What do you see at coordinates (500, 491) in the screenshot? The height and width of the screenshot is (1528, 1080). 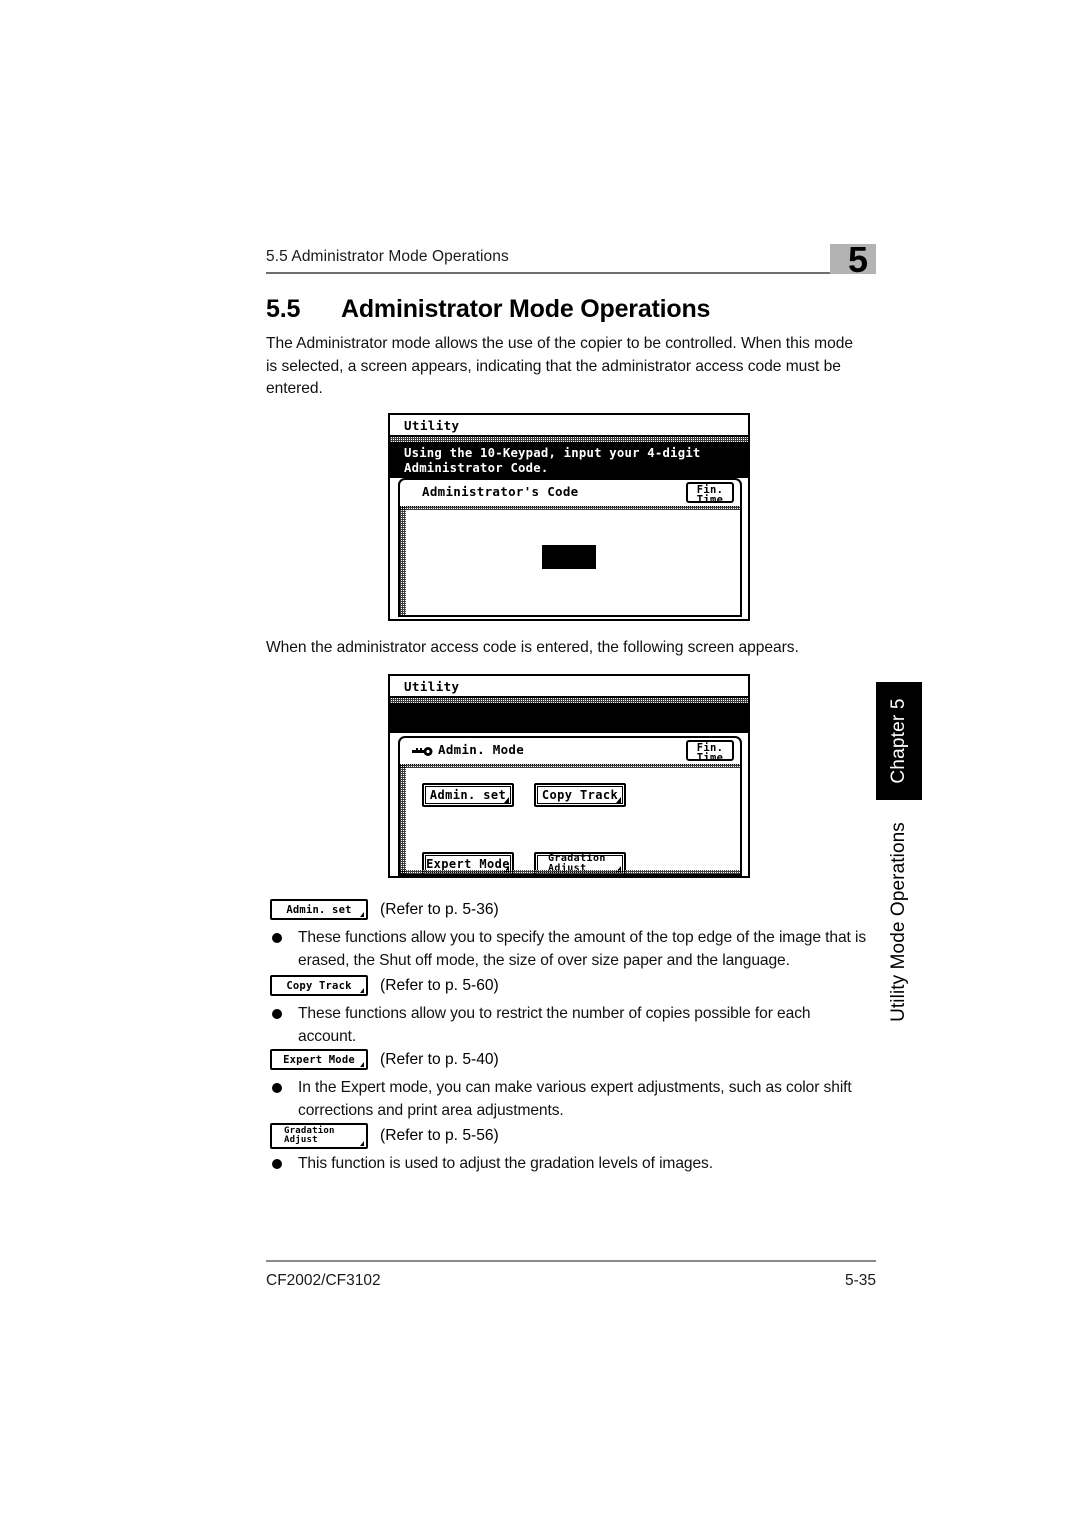 I see `lcd-panel-title: Administrator's Code` at bounding box center [500, 491].